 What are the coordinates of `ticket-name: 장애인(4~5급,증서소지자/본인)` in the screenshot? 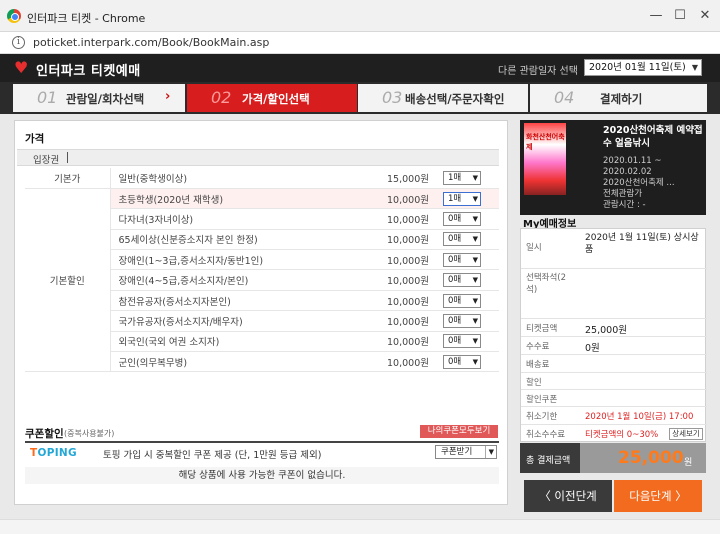 It's located at (223, 280).